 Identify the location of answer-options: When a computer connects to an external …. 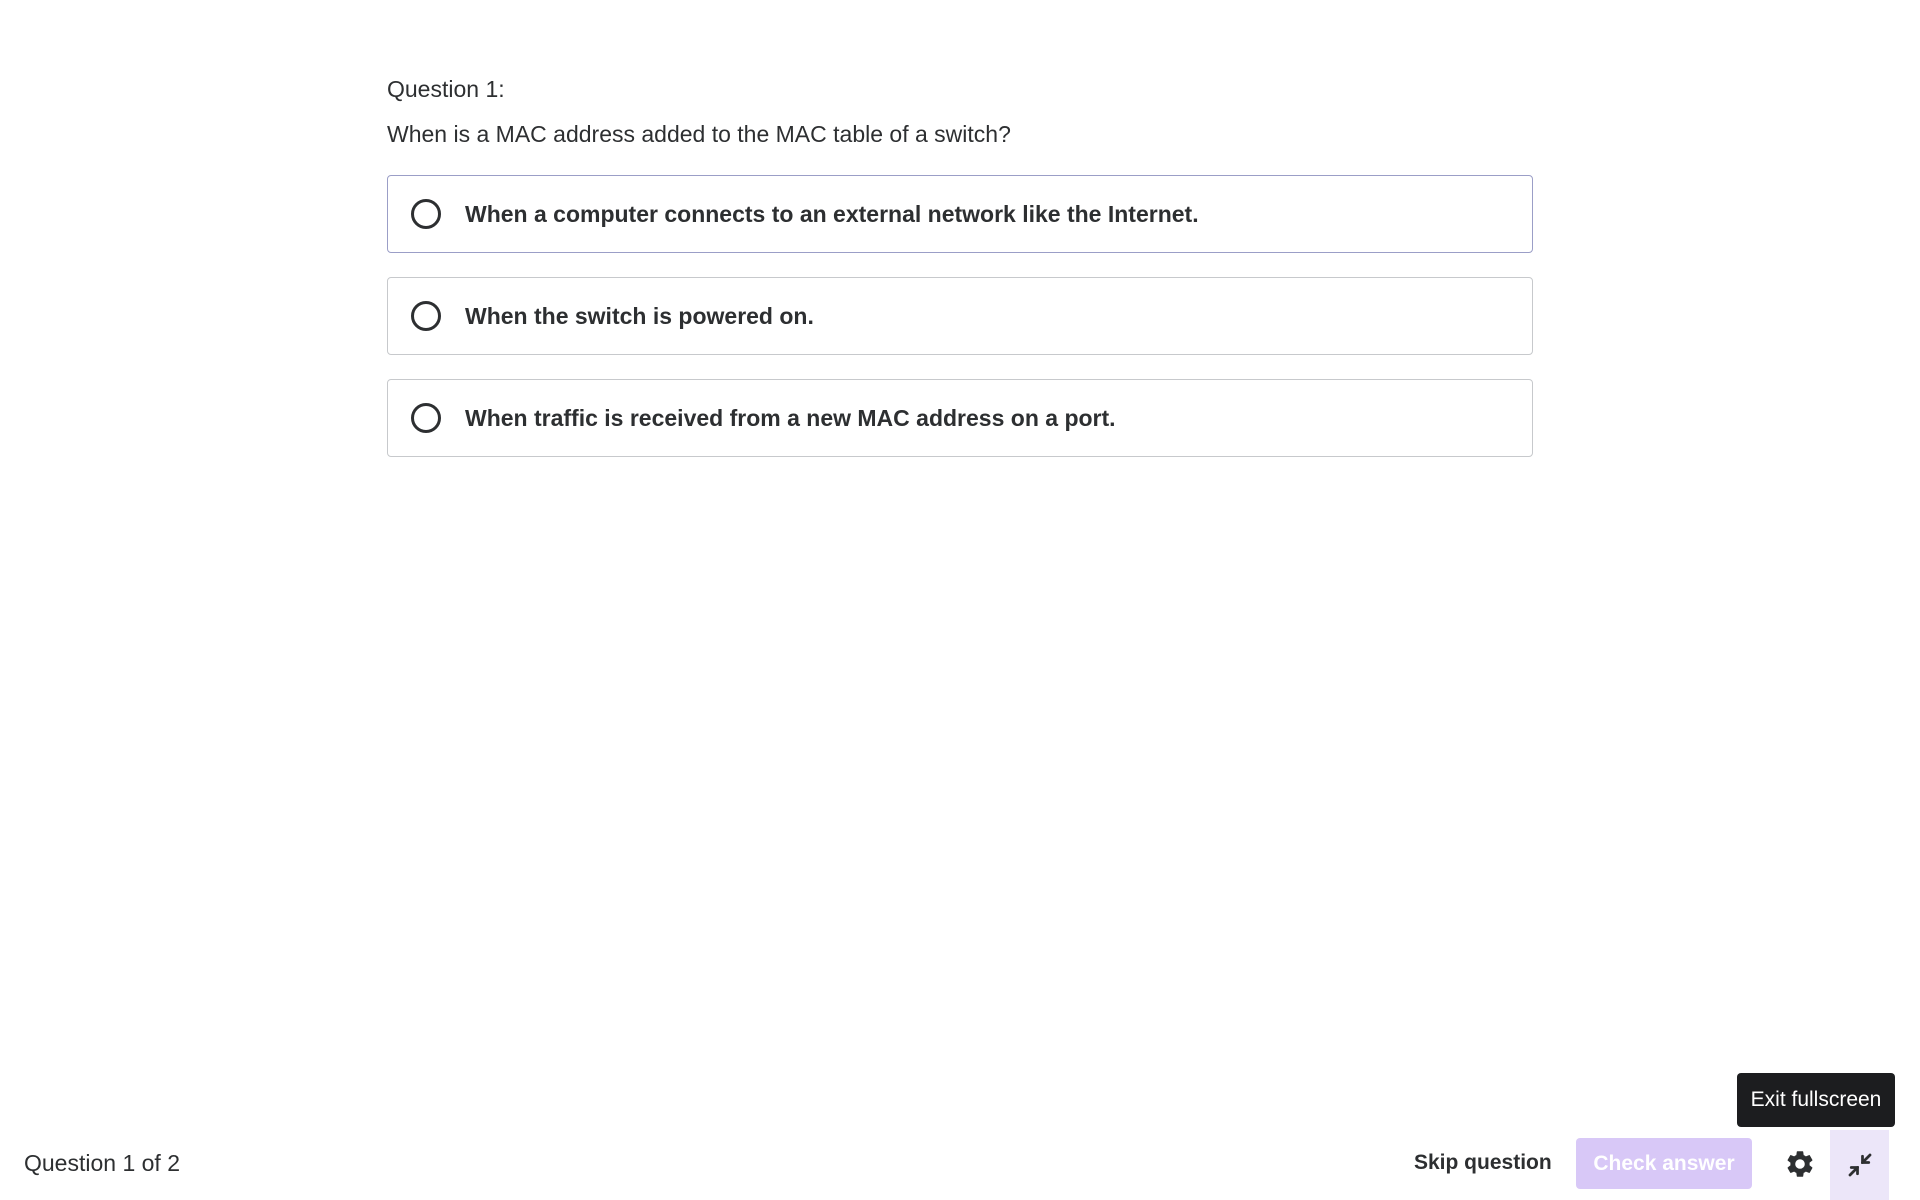
(960, 316).